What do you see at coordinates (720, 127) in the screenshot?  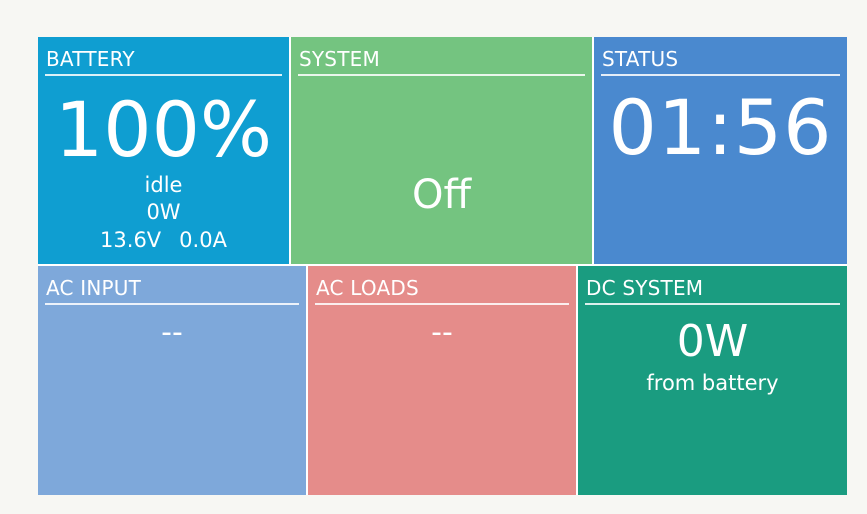 I see `status-clock-value: 01:56` at bounding box center [720, 127].